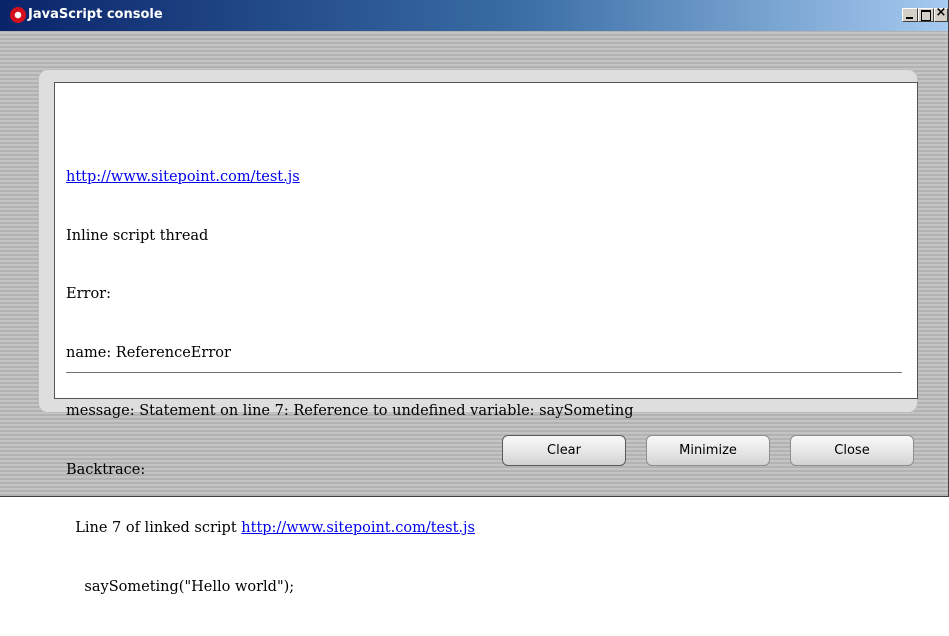 The image size is (949, 636). Describe the element at coordinates (708, 450) in the screenshot. I see `minimize-button: Minimize` at that location.